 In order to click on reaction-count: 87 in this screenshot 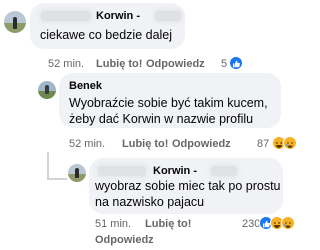, I will do `click(263, 144)`.